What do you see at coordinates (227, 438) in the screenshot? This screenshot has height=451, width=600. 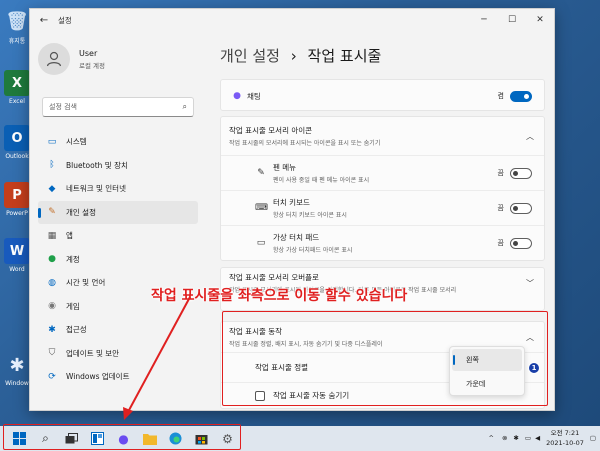 I see `settings-icon: ⚙` at bounding box center [227, 438].